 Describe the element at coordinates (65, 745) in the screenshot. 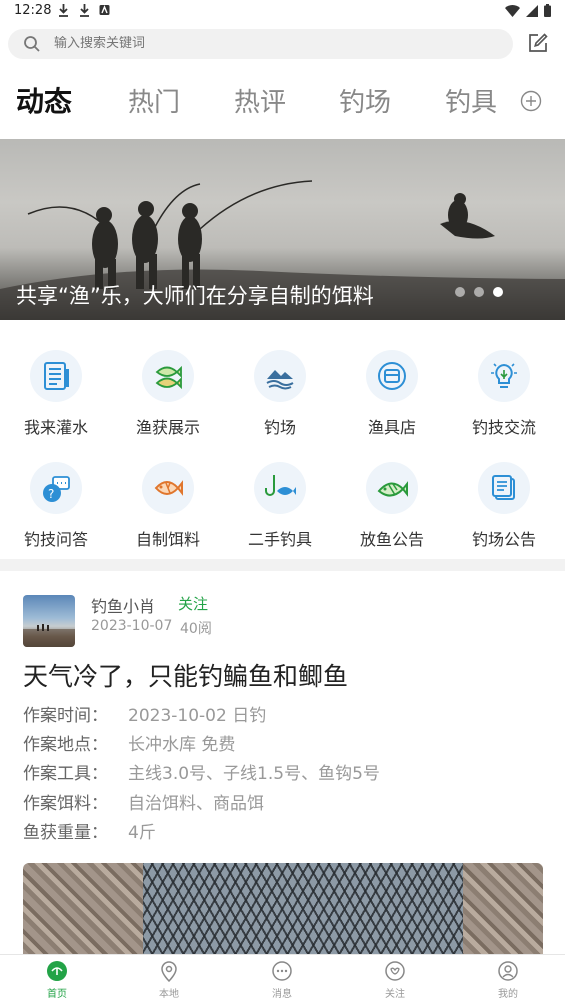

I see `meta-key: 作案地点：` at that location.